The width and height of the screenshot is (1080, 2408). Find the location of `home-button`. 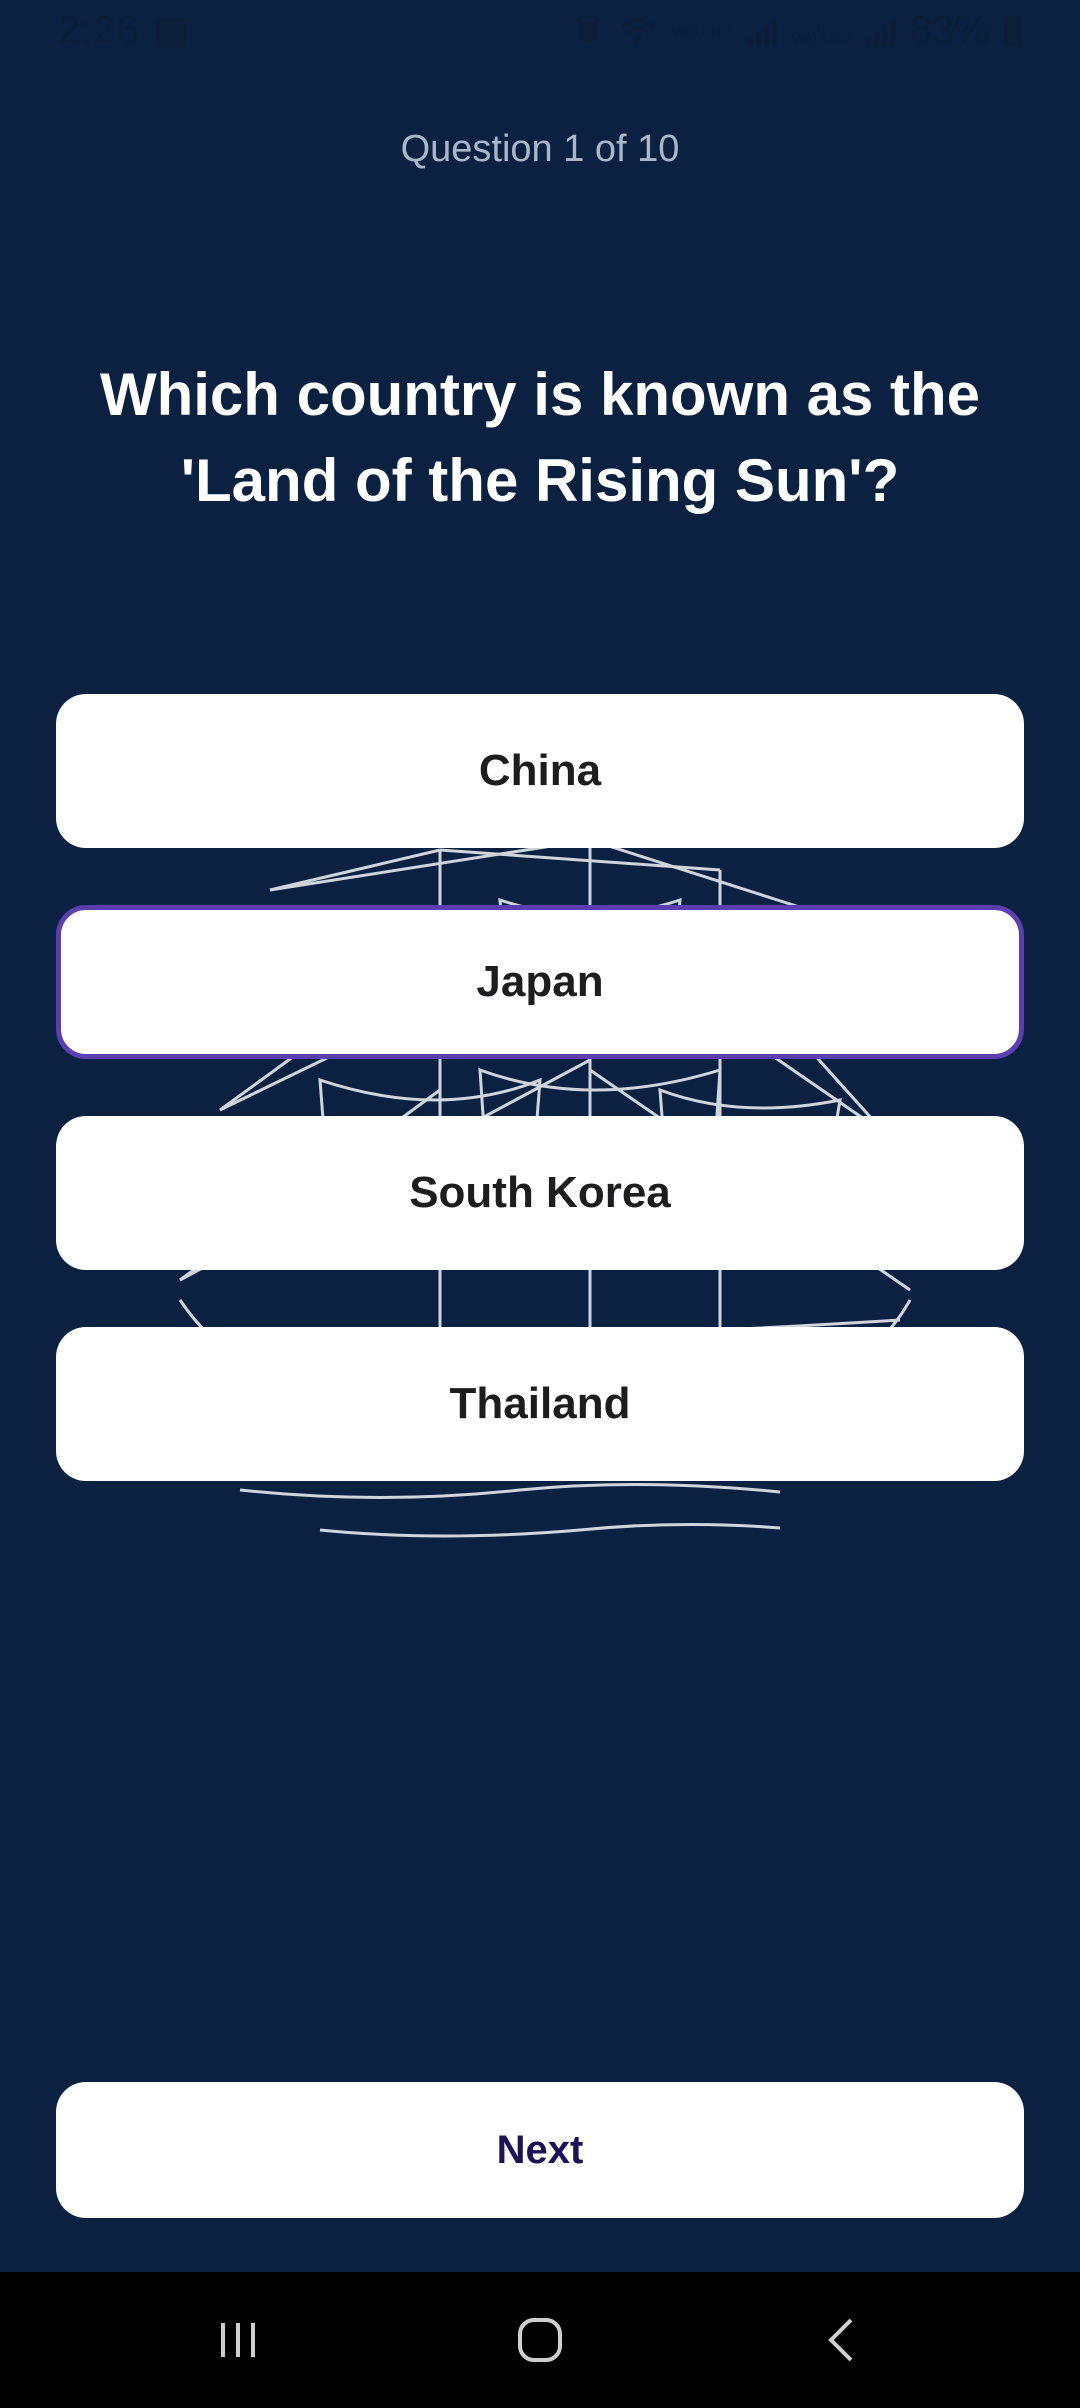

home-button is located at coordinates (540, 2340).